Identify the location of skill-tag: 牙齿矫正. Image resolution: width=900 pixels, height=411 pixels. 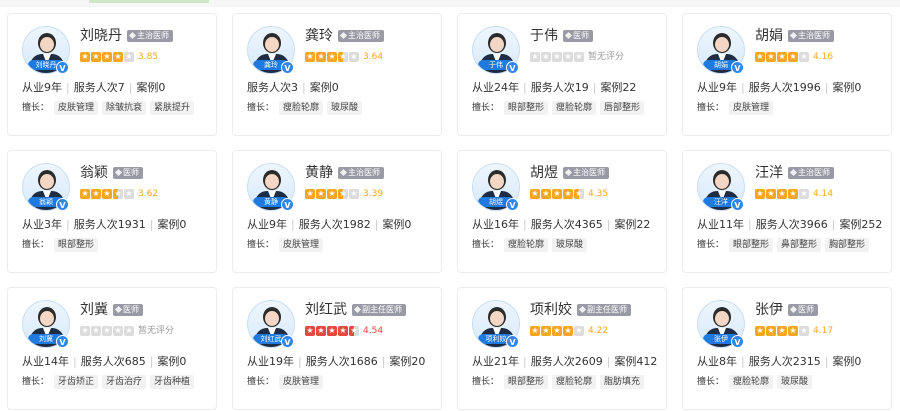
(76, 382).